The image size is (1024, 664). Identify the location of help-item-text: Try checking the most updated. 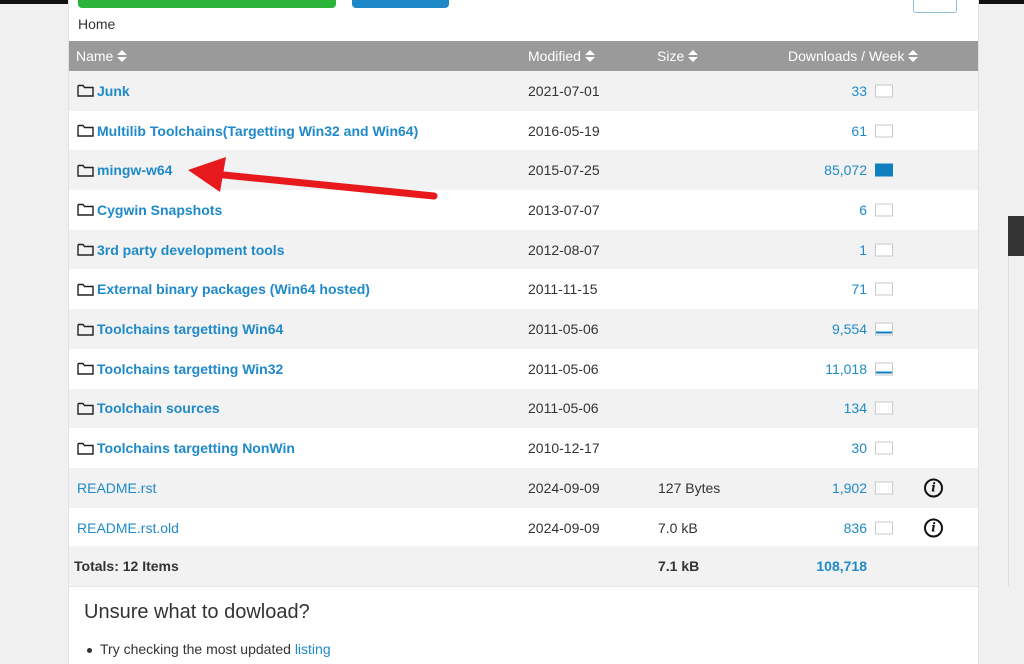
(197, 649).